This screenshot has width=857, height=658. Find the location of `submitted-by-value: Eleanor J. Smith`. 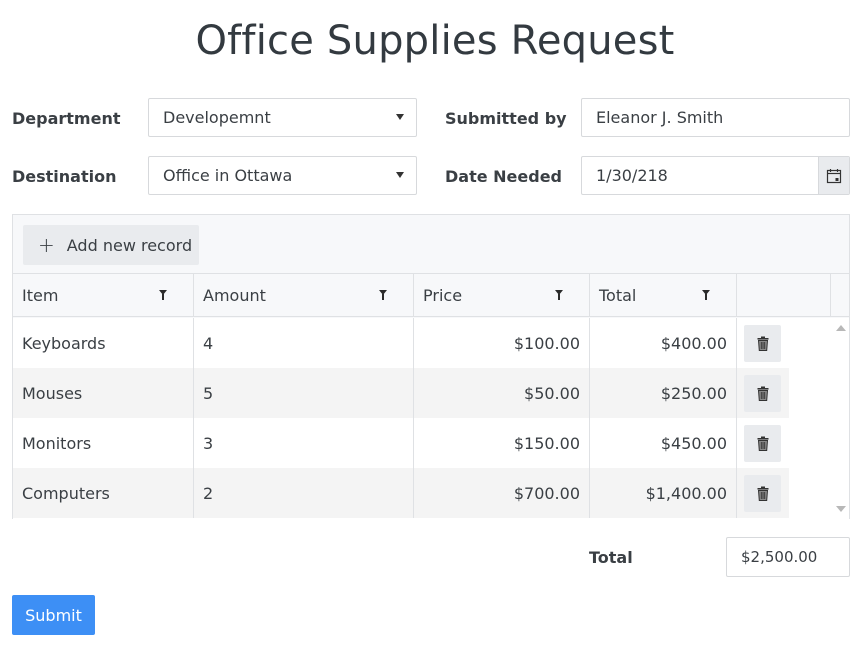

submitted-by-value: Eleanor J. Smith is located at coordinates (660, 117).